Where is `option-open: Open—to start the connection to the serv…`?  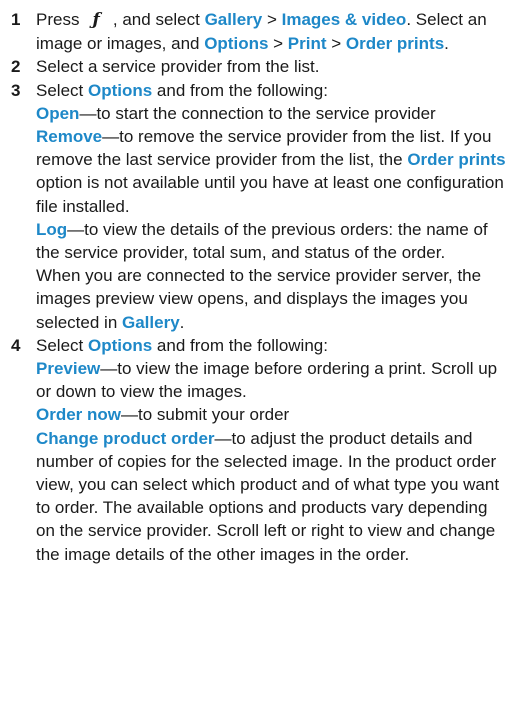 option-open: Open—to start the connection to the serv… is located at coordinates (236, 113).